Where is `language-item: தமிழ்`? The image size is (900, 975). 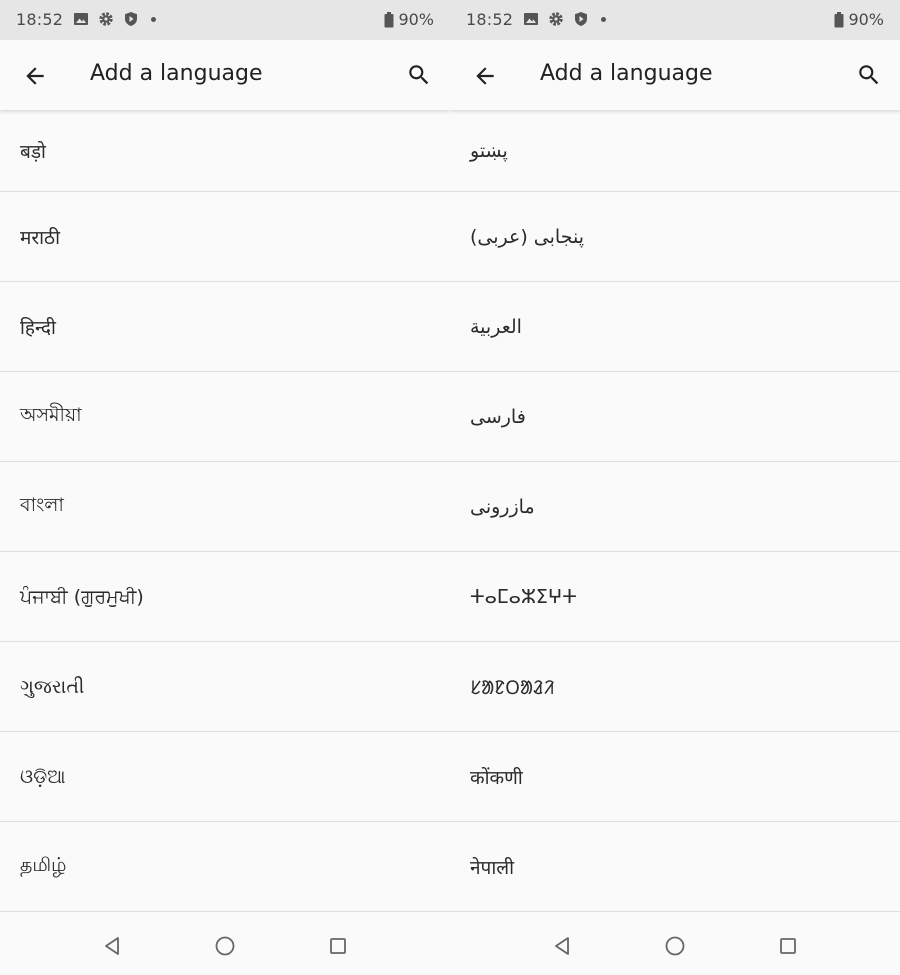
language-item: தமிழ் is located at coordinates (225, 867).